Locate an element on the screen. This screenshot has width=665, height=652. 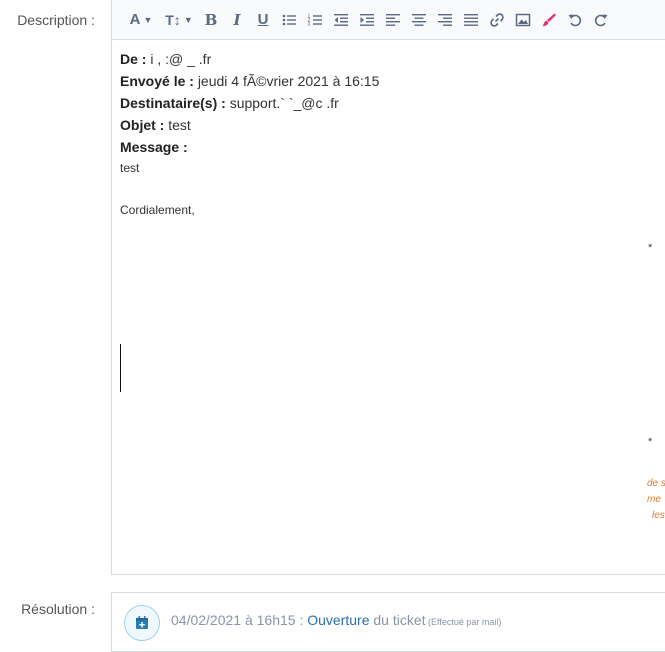
image-button is located at coordinates (523, 20).